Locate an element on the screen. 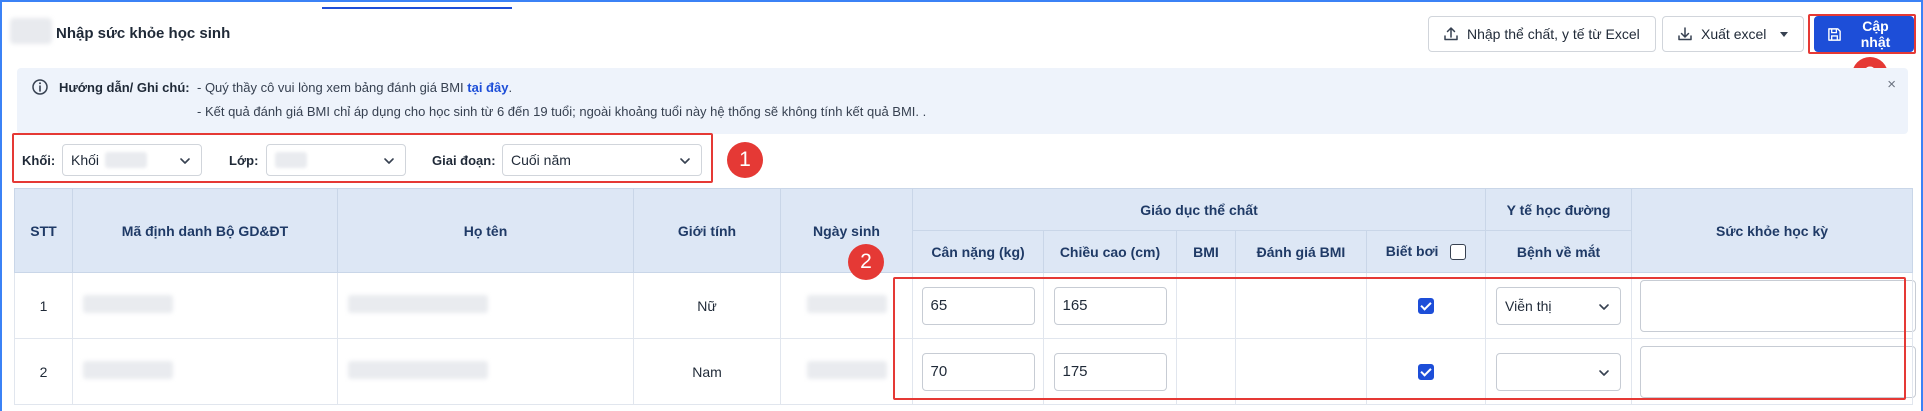 Image resolution: width=1923 pixels, height=411 pixels. col-can-nang: Cân nặng (kg) is located at coordinates (978, 251).